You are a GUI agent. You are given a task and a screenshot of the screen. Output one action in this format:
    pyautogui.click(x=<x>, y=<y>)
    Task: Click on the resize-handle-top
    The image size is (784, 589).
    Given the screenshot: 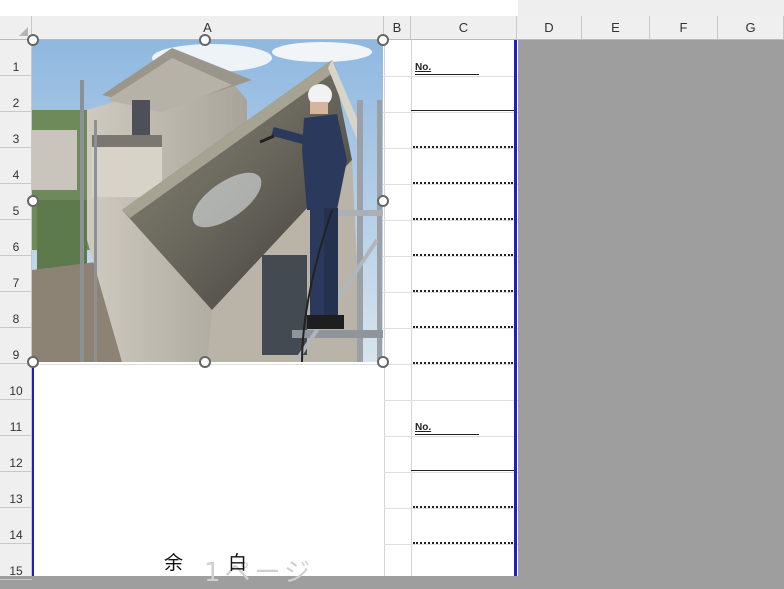 What is the action you would take?
    pyautogui.click(x=205, y=40)
    